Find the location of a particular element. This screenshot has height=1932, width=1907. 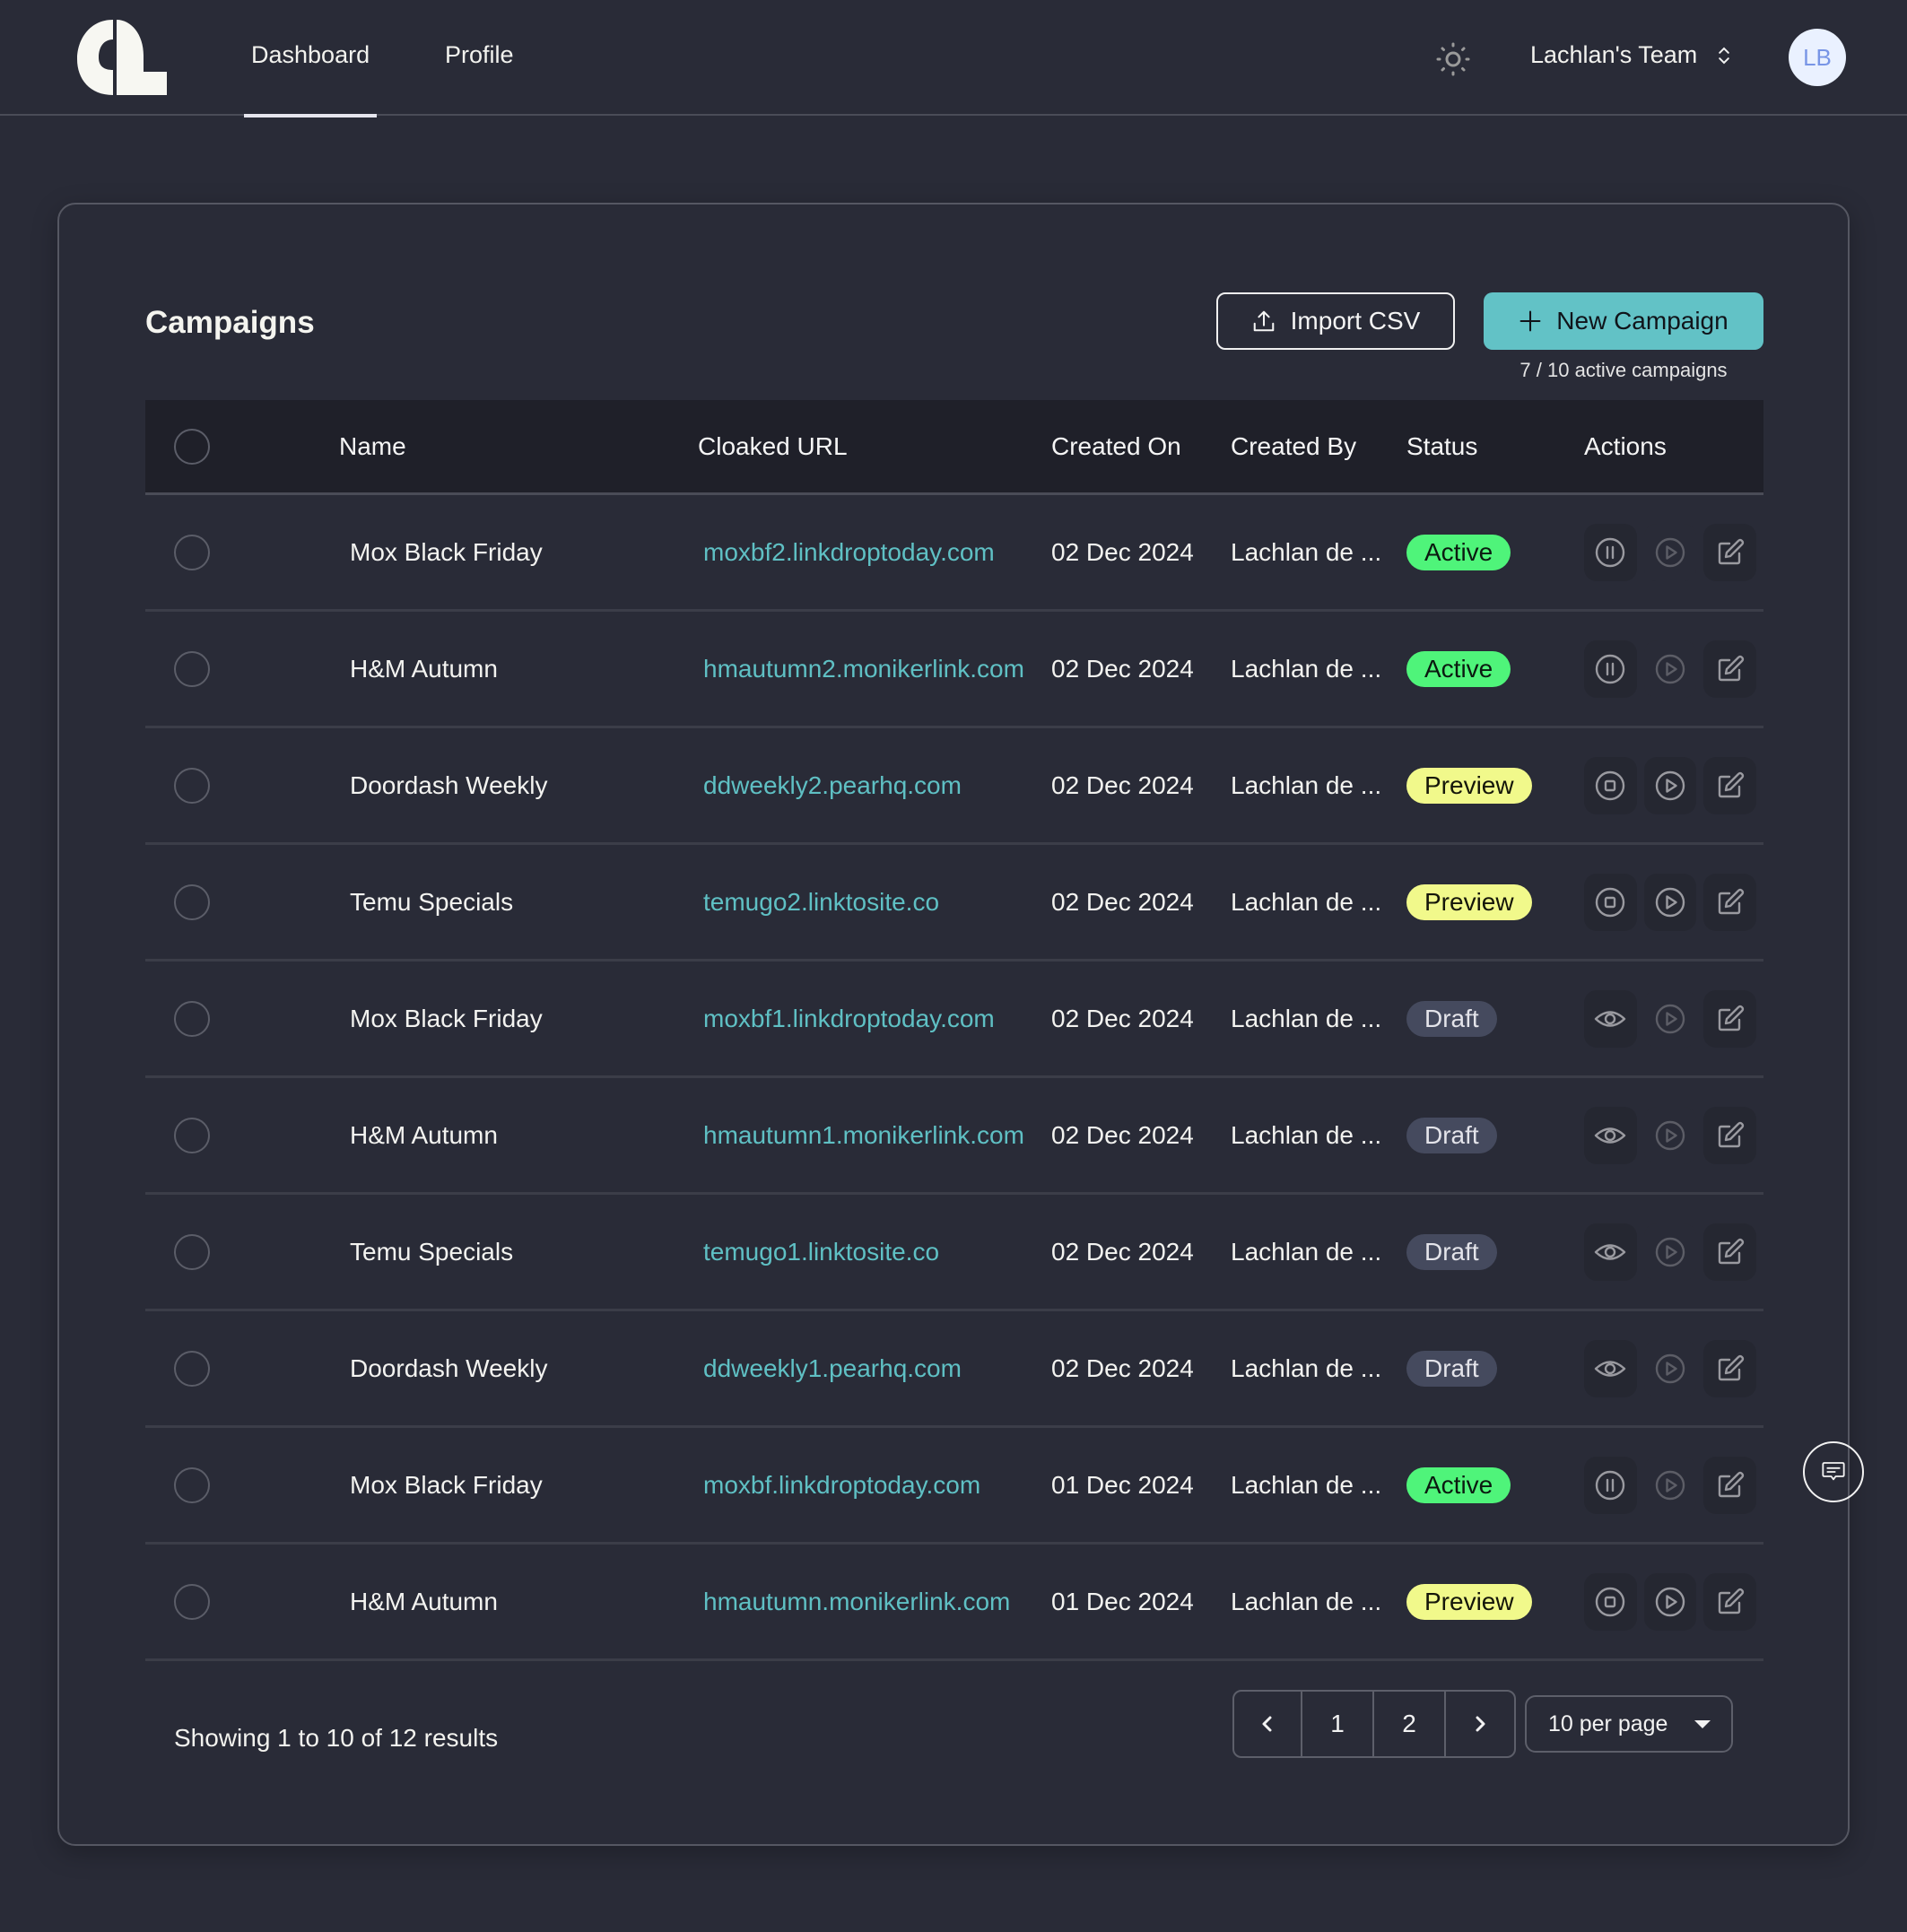

pause-icon is located at coordinates (1611, 668).